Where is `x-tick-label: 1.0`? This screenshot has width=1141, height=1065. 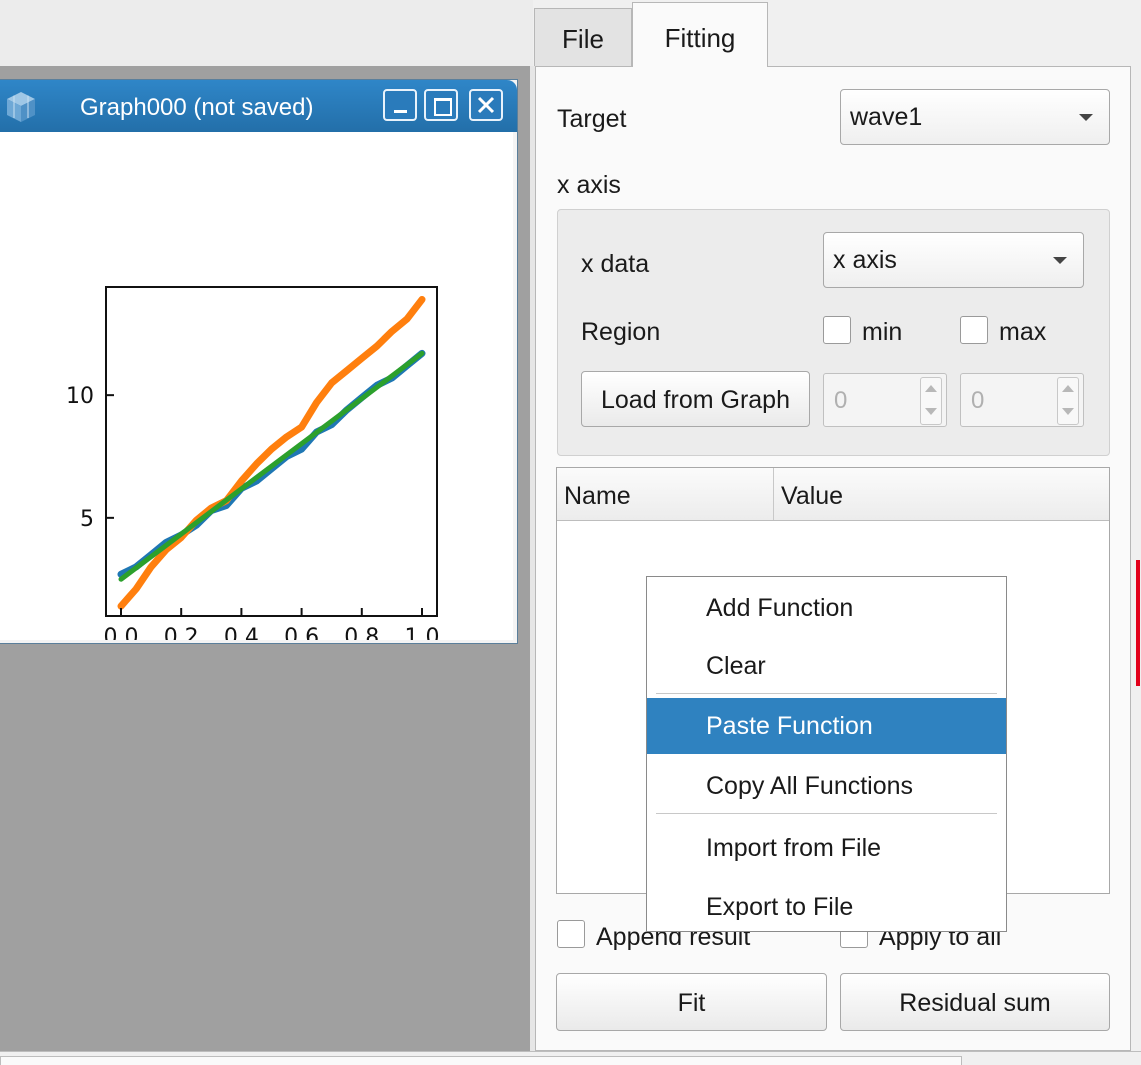 x-tick-label: 1.0 is located at coordinates (422, 632).